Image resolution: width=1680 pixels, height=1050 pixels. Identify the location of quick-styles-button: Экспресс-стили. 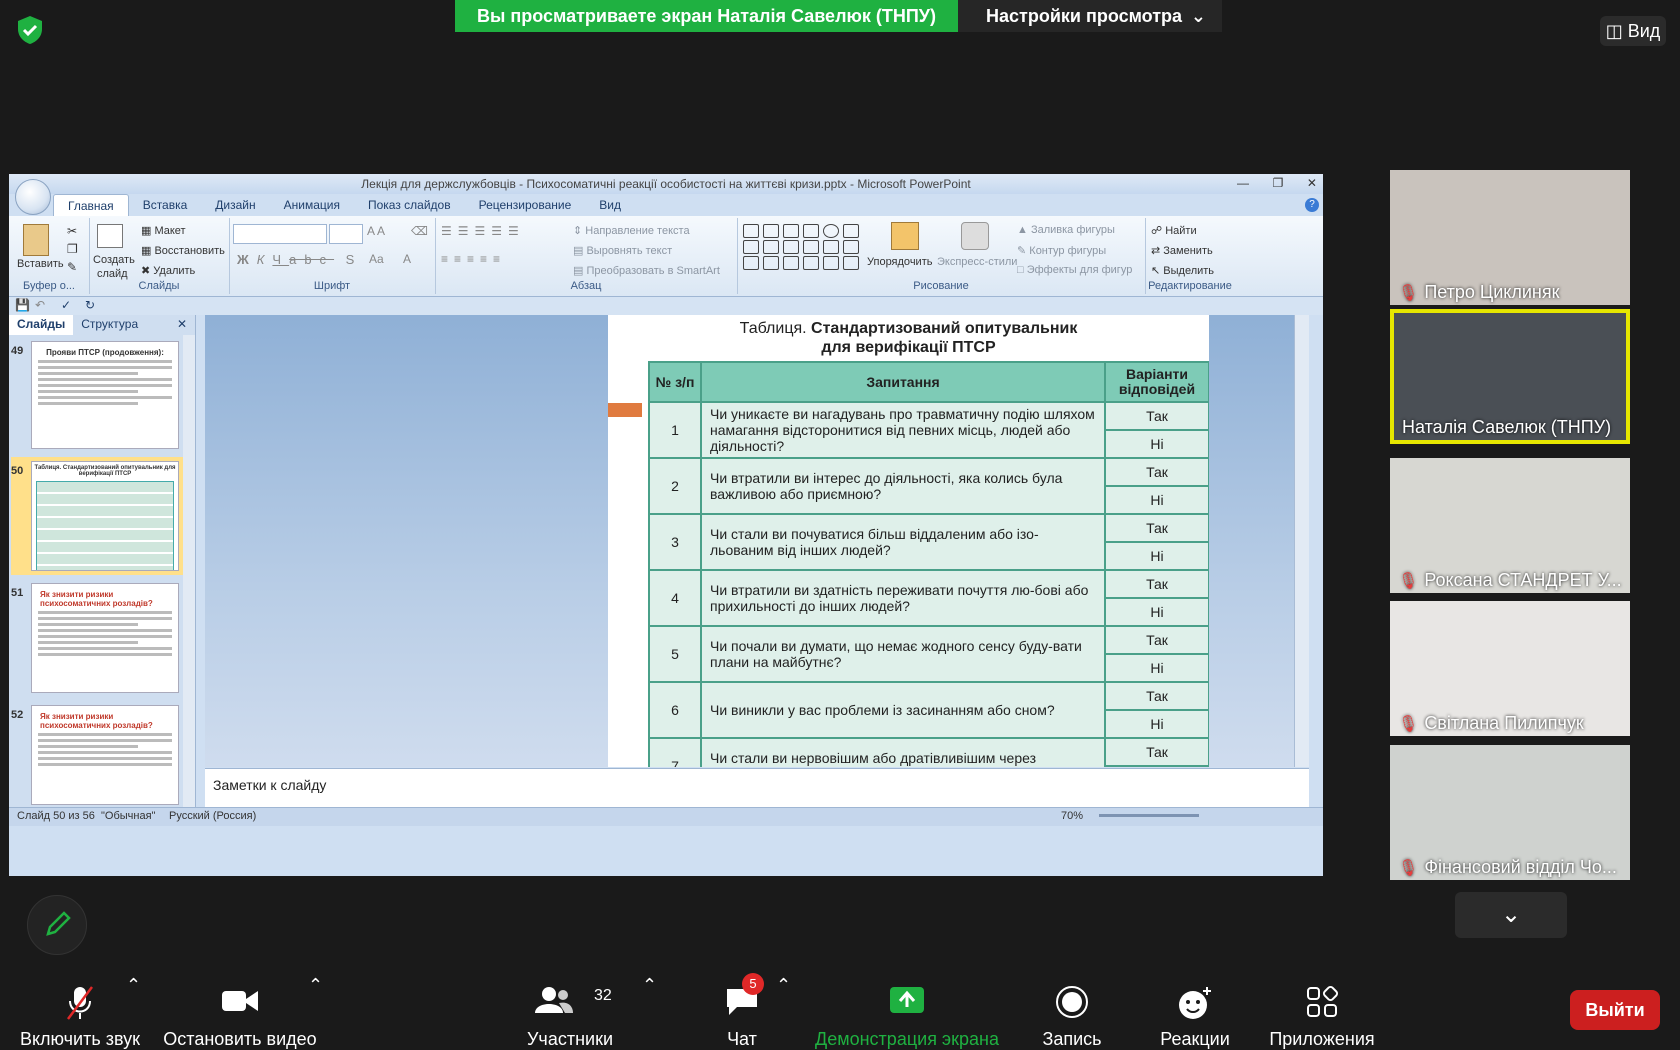
(977, 262).